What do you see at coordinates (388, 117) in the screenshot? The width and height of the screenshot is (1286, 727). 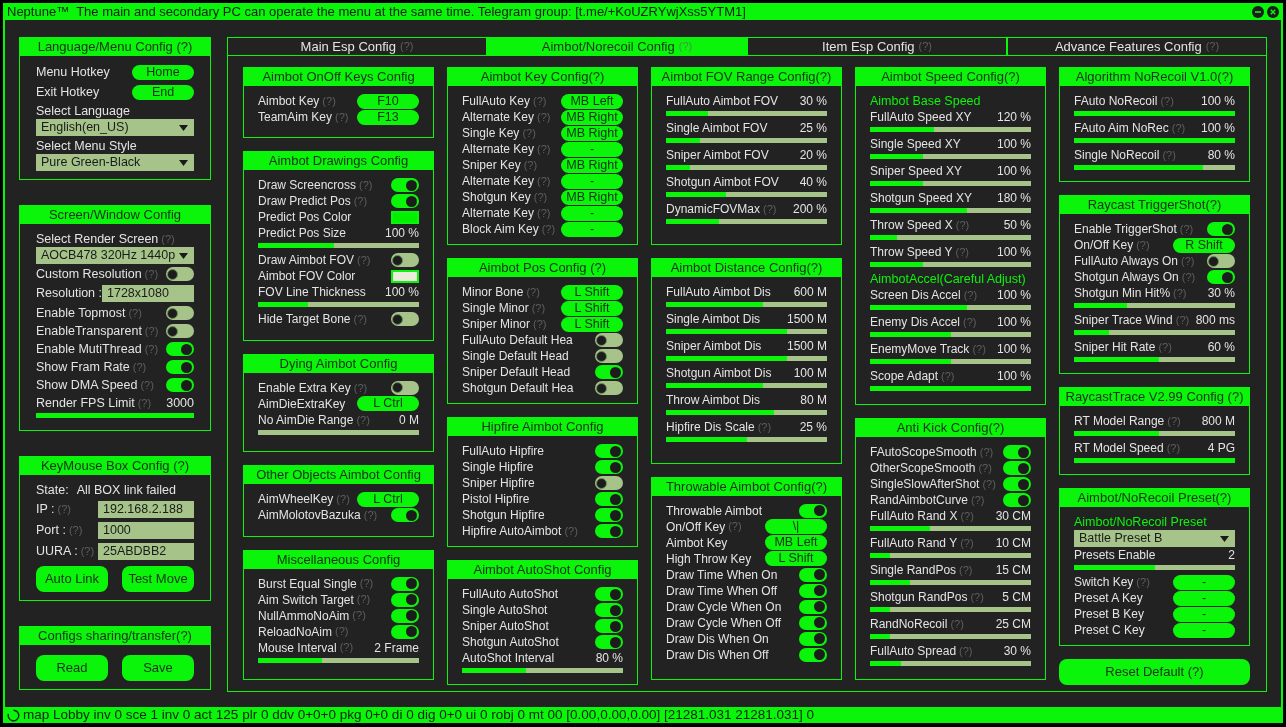 I see `key-button: F13` at bounding box center [388, 117].